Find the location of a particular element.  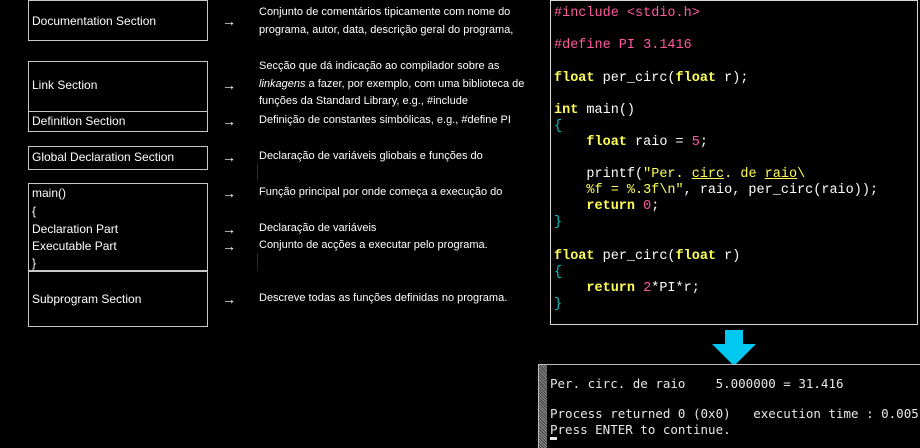

executable-part-label: Executable Part is located at coordinates (74, 246).